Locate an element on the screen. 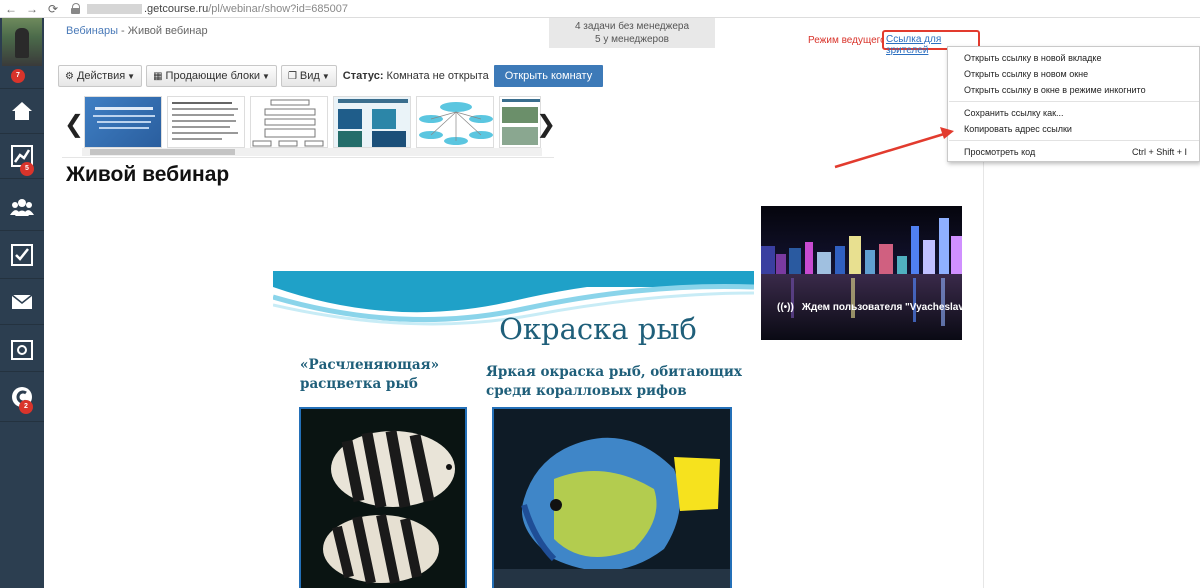  slide-strip: ❮ ❯ is located at coordinates (309, 126).